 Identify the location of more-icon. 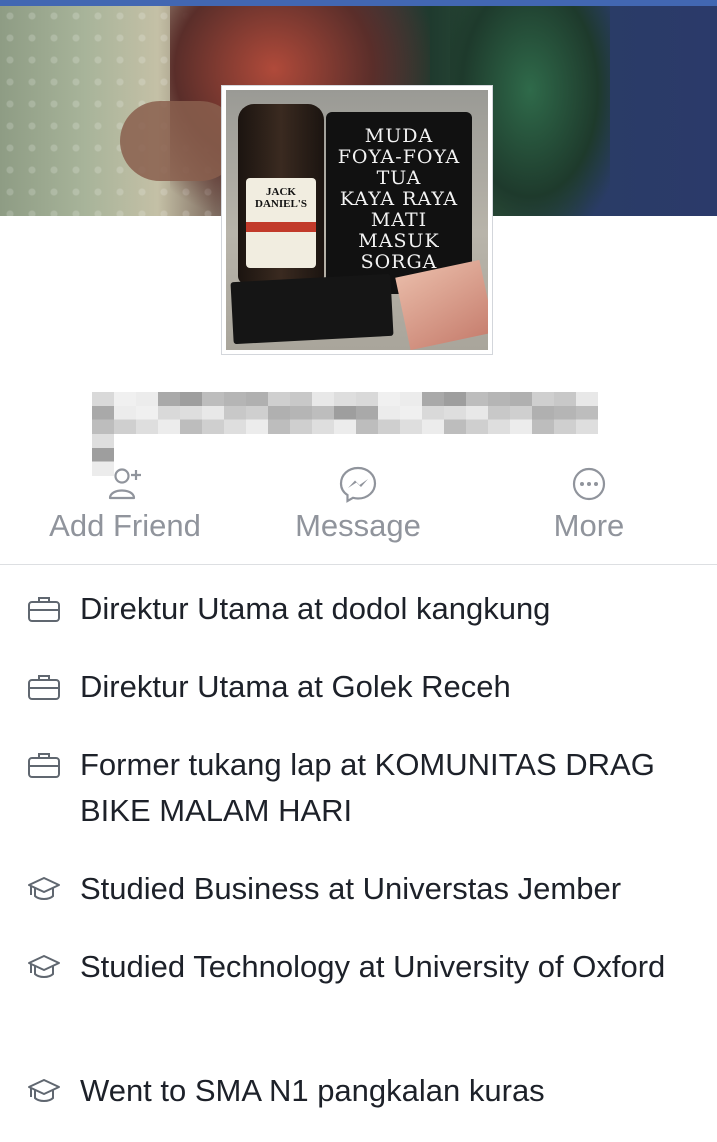
(589, 484).